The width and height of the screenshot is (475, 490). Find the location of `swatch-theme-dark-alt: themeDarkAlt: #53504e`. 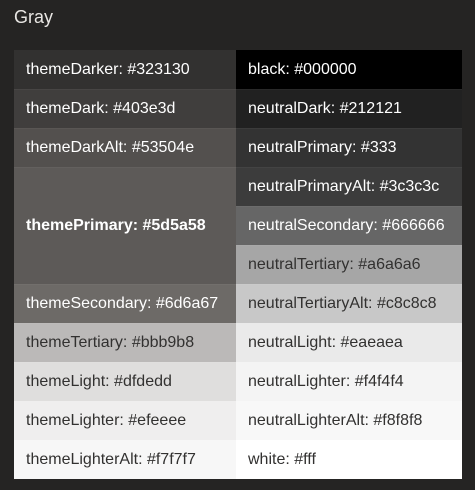

swatch-theme-dark-alt: themeDarkAlt: #53504e is located at coordinates (125, 147).